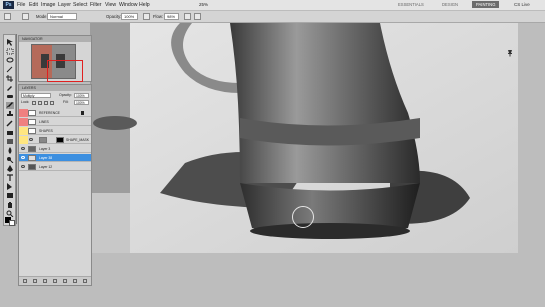 The height and width of the screenshot is (307, 545). Describe the element at coordinates (49, 113) in the screenshot. I see `layer-name: REFERENCE` at that location.